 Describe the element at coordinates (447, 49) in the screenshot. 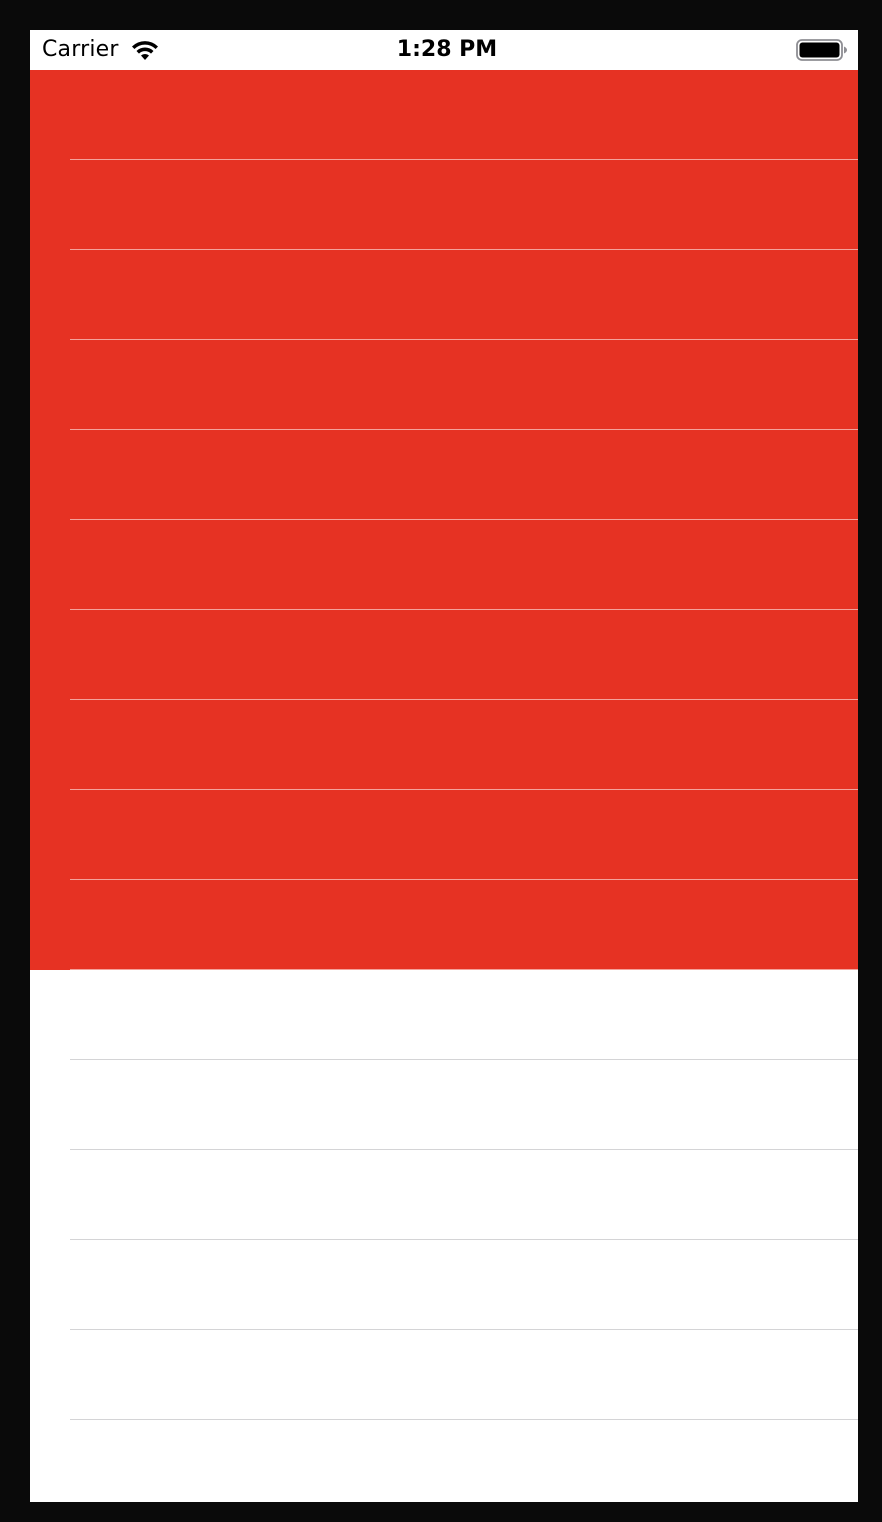

I see `status-time: 1:28 PM` at that location.